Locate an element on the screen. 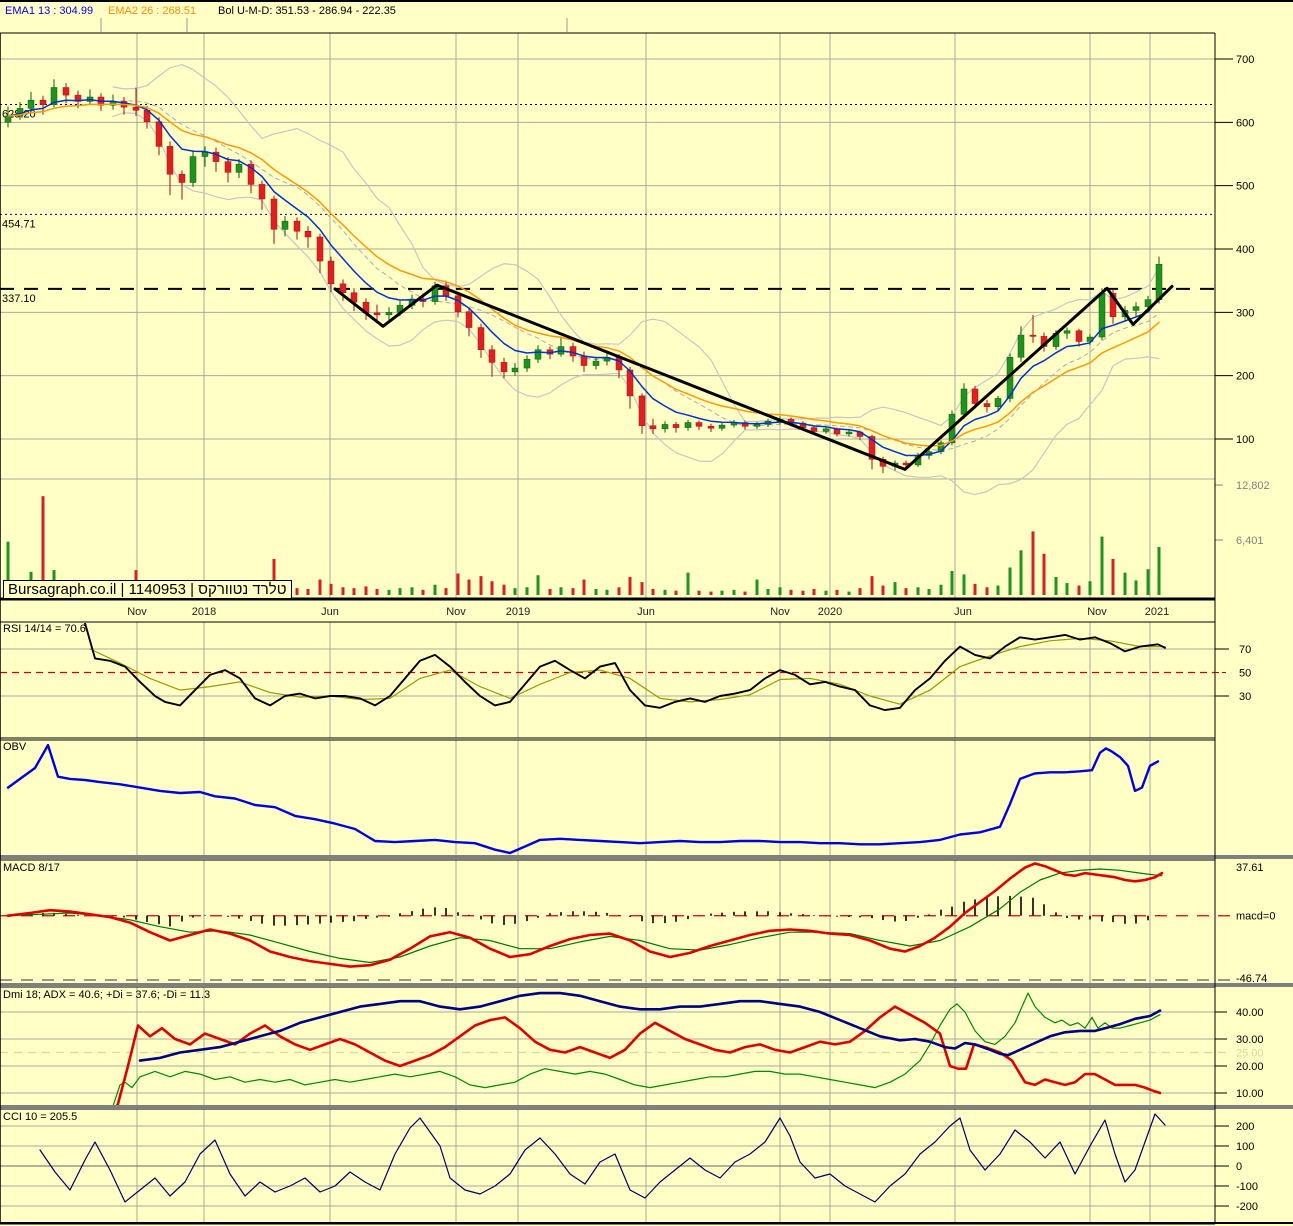 The image size is (1293, 1226). svg-text: -100 is located at coordinates (1247, 1187).